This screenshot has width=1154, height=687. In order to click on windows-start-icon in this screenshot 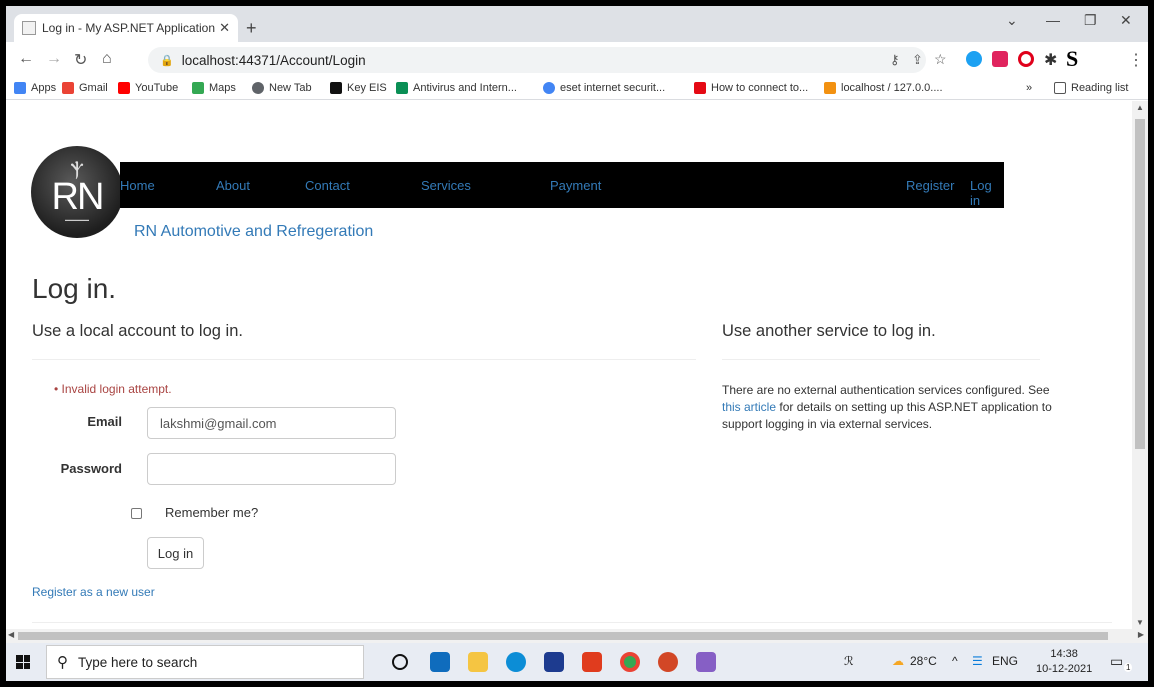, I will do `click(23, 662)`.